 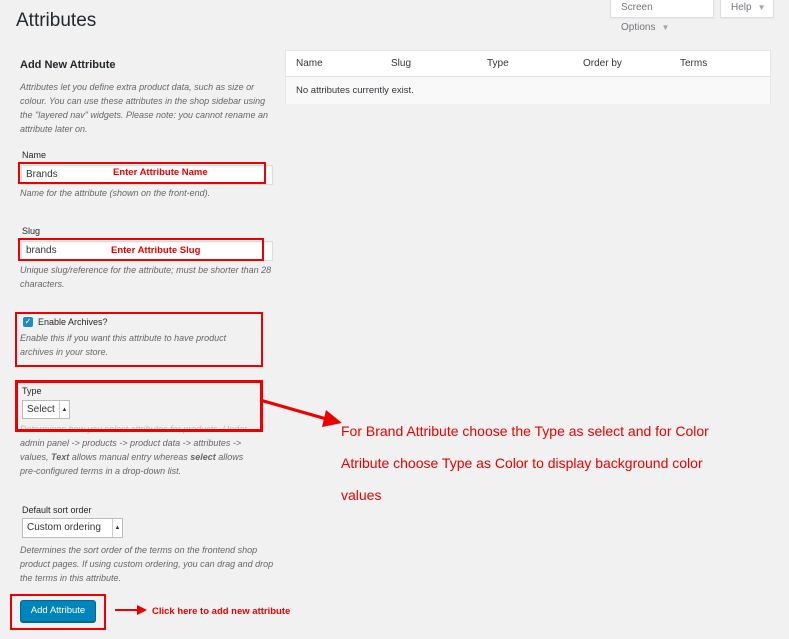 I want to click on type-highlight-box, so click(x=139, y=406).